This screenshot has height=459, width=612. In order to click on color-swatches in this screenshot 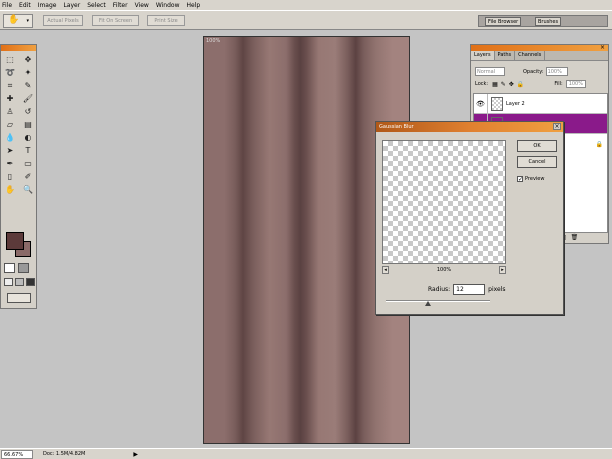, I will do `click(19, 245)`.